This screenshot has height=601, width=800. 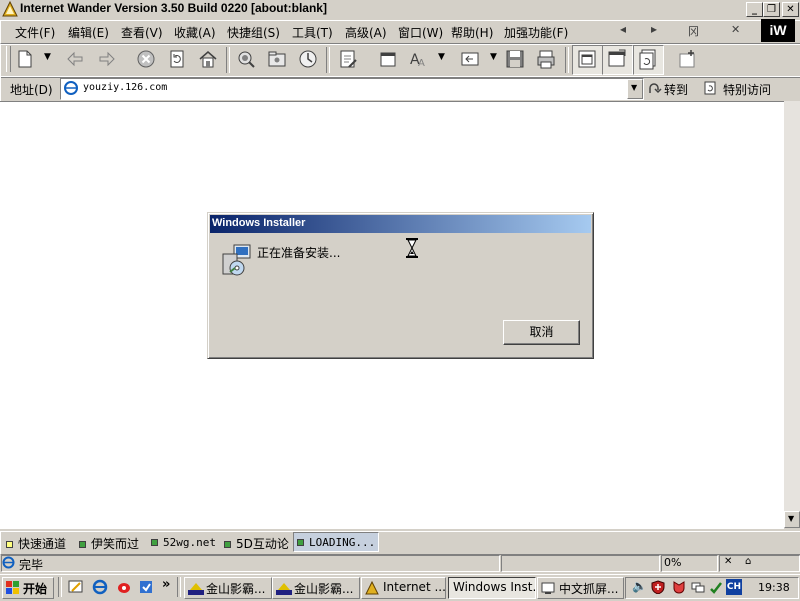 What do you see at coordinates (728, 561) in the screenshot?
I see `status-close-icon: ✕` at bounding box center [728, 561].